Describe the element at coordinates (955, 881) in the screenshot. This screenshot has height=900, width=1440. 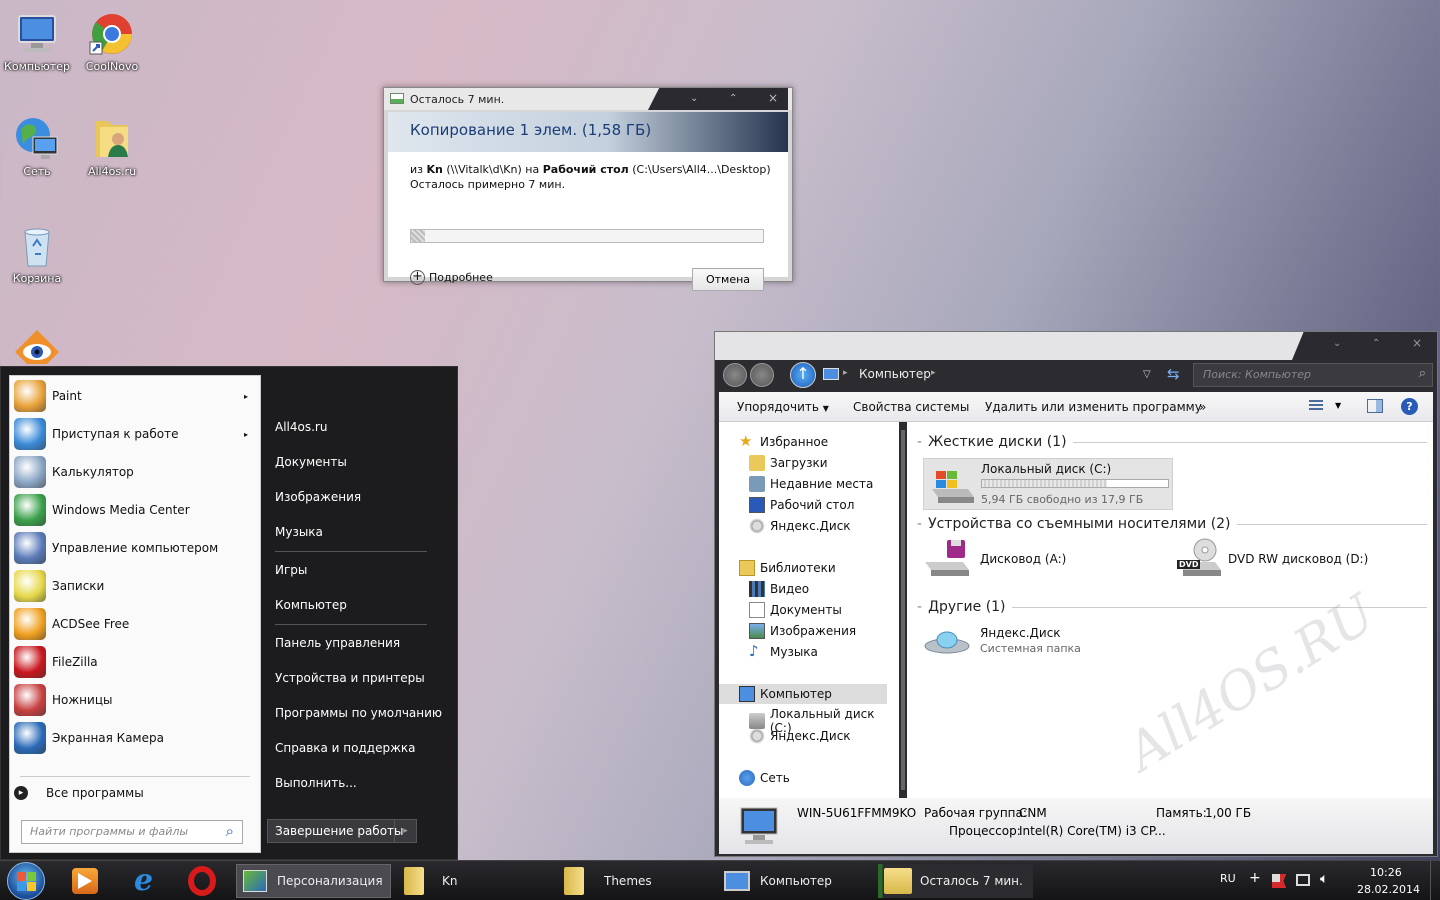
I see `taskbar-copy-progress: Осталось 7 мин.` at that location.